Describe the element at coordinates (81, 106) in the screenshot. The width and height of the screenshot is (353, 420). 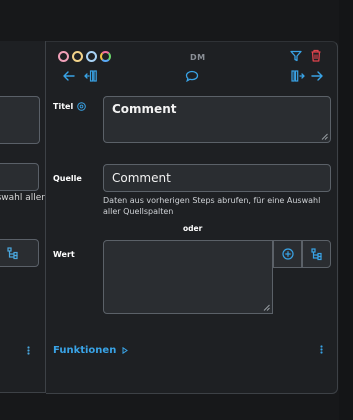
I see `help-icon` at that location.